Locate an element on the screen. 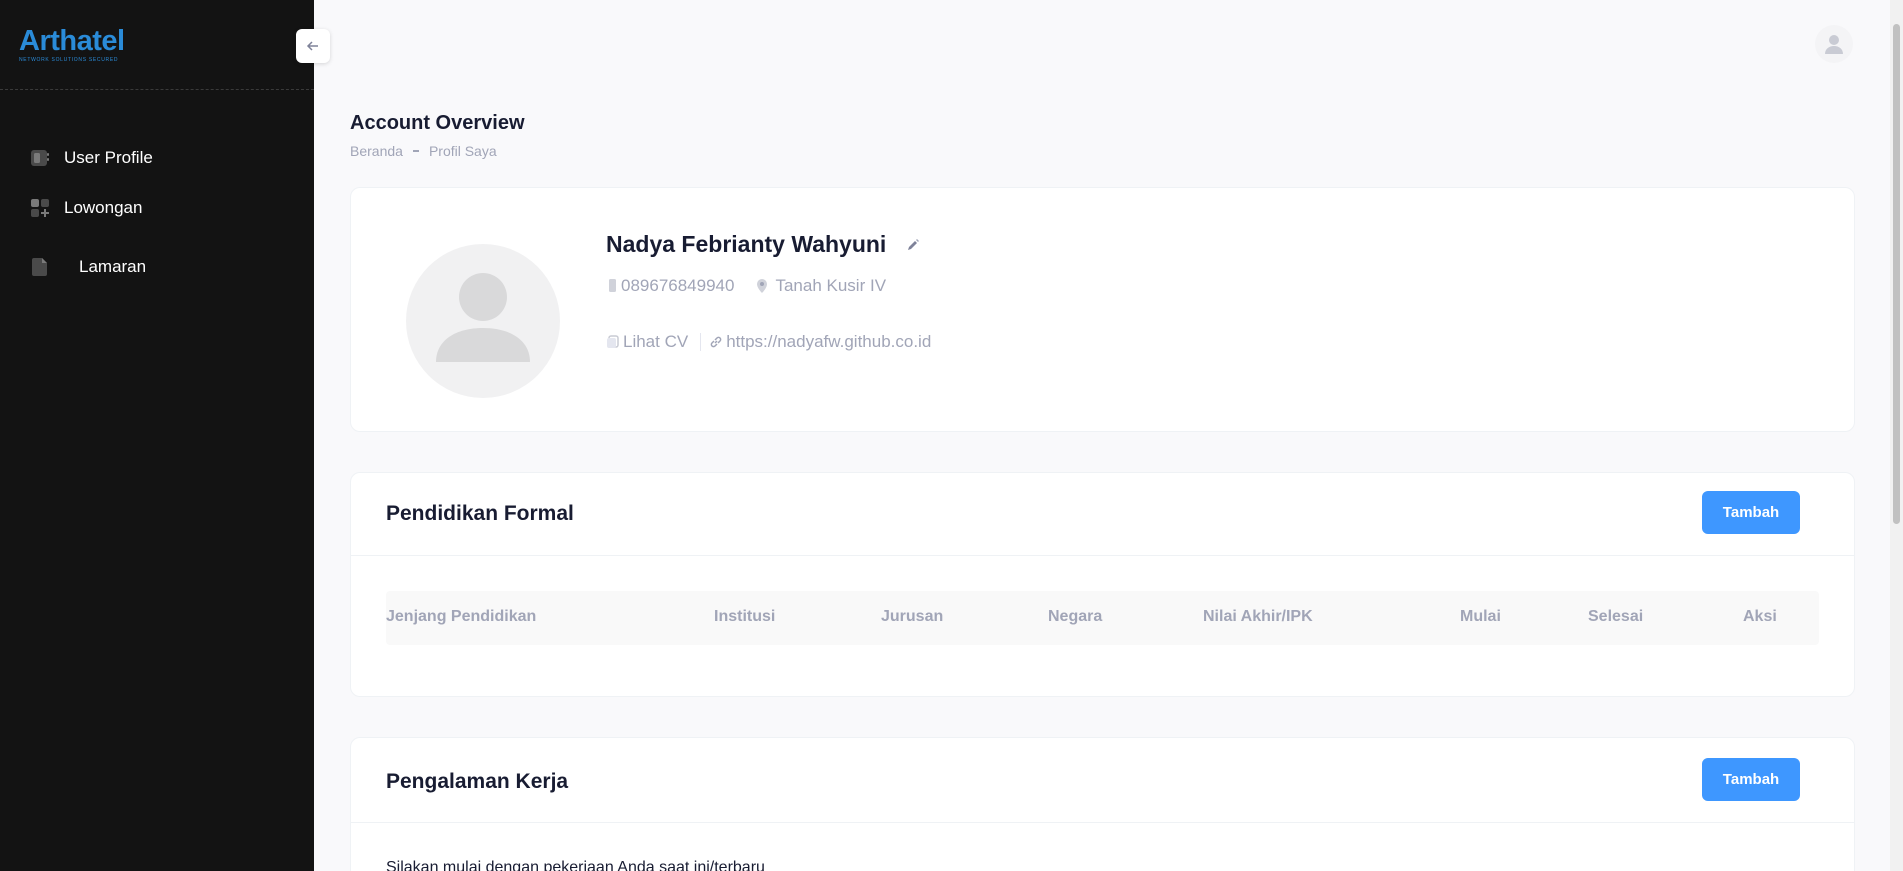 The height and width of the screenshot is (871, 1903). page-title: Account Overview is located at coordinates (437, 123).